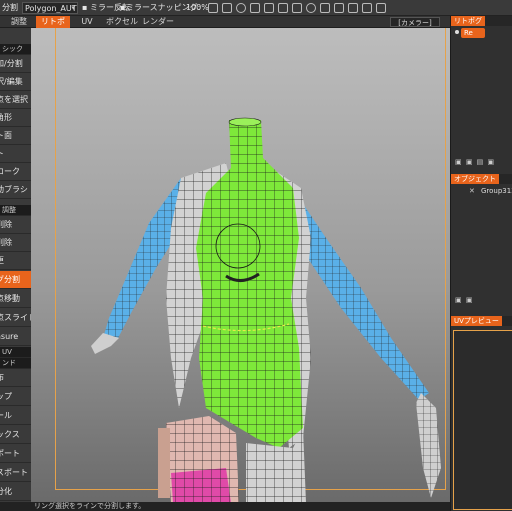  I want to click on tool-move-brush: 動ブラシ, so click(15, 190).